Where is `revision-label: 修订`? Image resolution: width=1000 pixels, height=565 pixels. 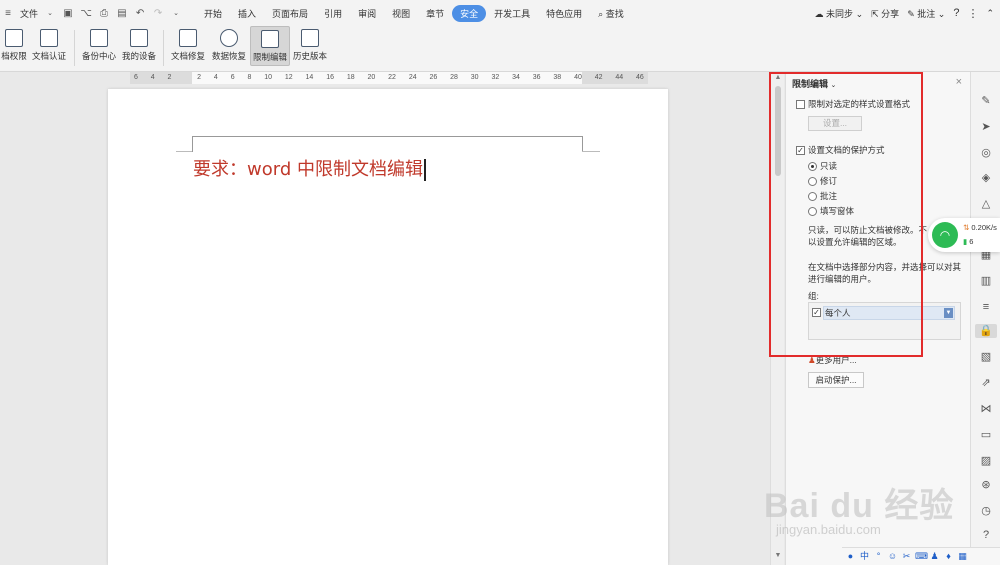
revision-label: 修订 is located at coordinates (829, 181).